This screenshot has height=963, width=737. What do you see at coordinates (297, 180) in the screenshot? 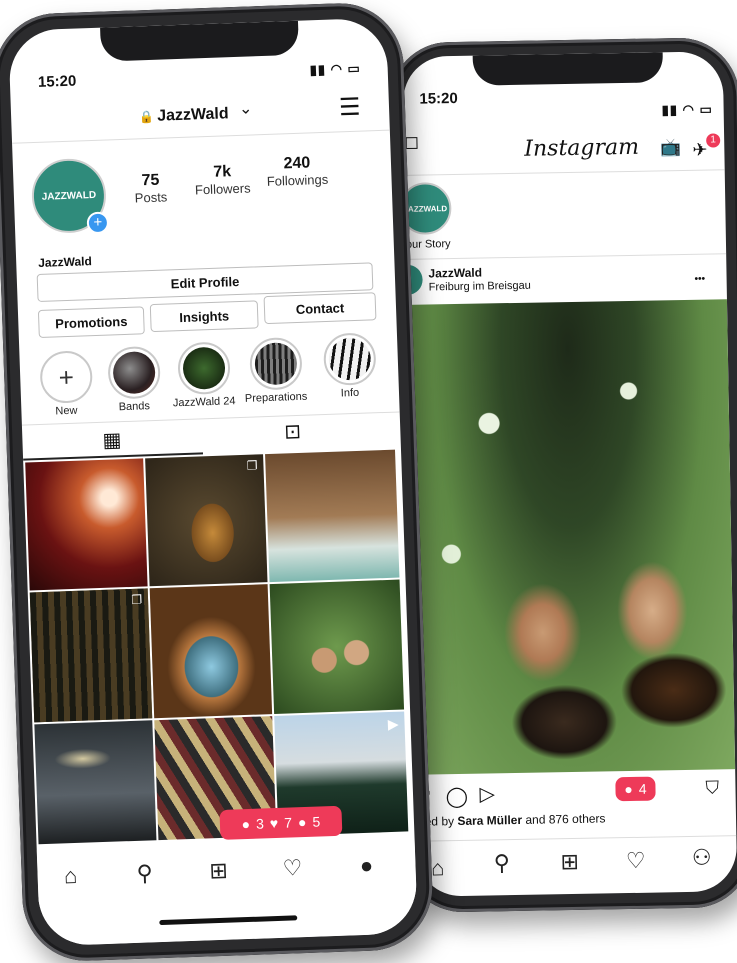
I see `stat-followings-label: Followings` at bounding box center [297, 180].